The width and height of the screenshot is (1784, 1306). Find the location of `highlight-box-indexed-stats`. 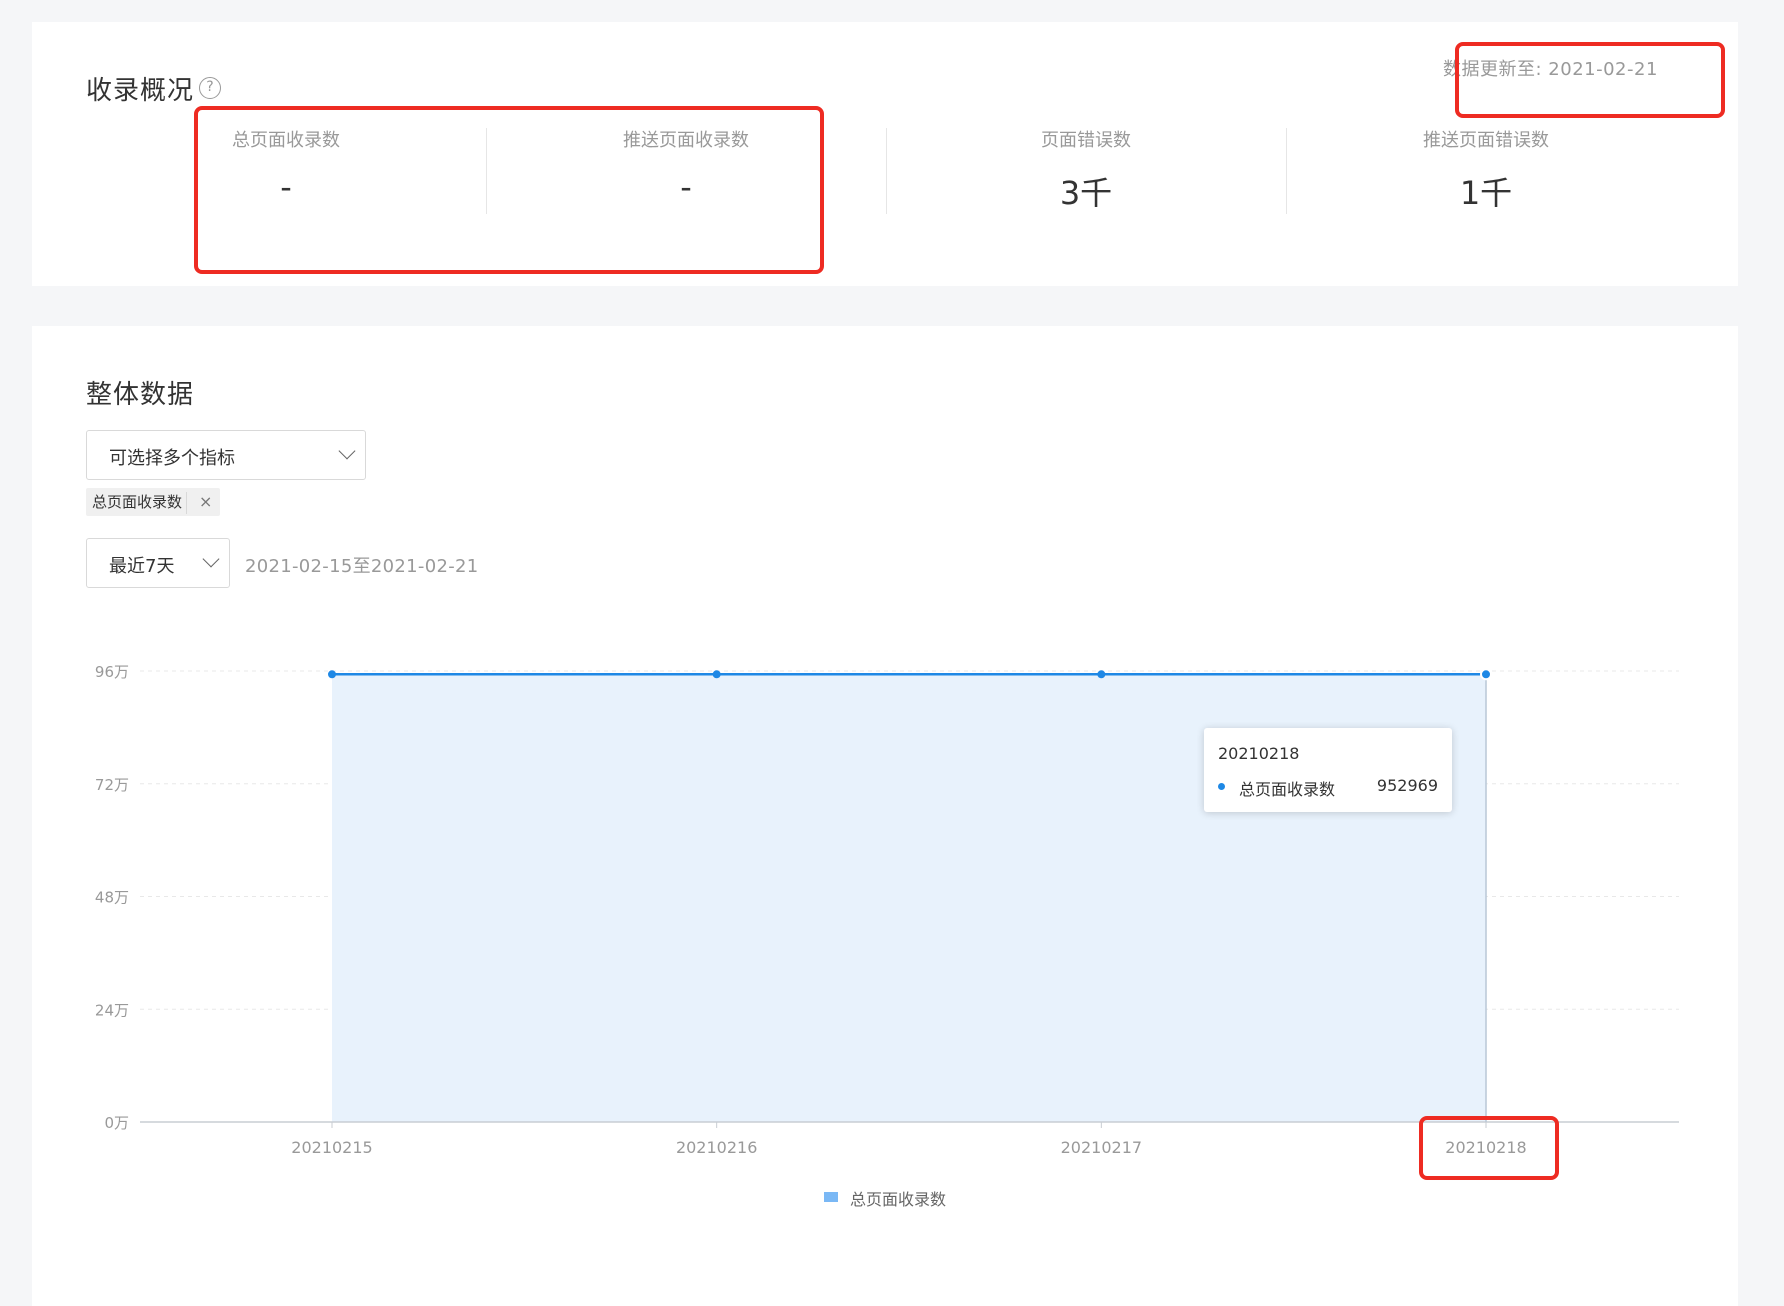

highlight-box-indexed-stats is located at coordinates (509, 190).